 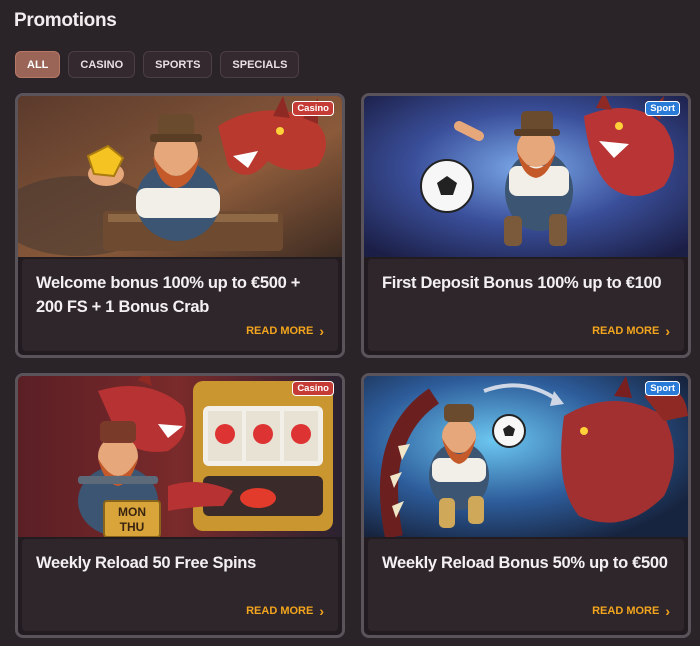 I want to click on promo-image-dwarf-dragon-football: Sport, so click(x=526, y=456).